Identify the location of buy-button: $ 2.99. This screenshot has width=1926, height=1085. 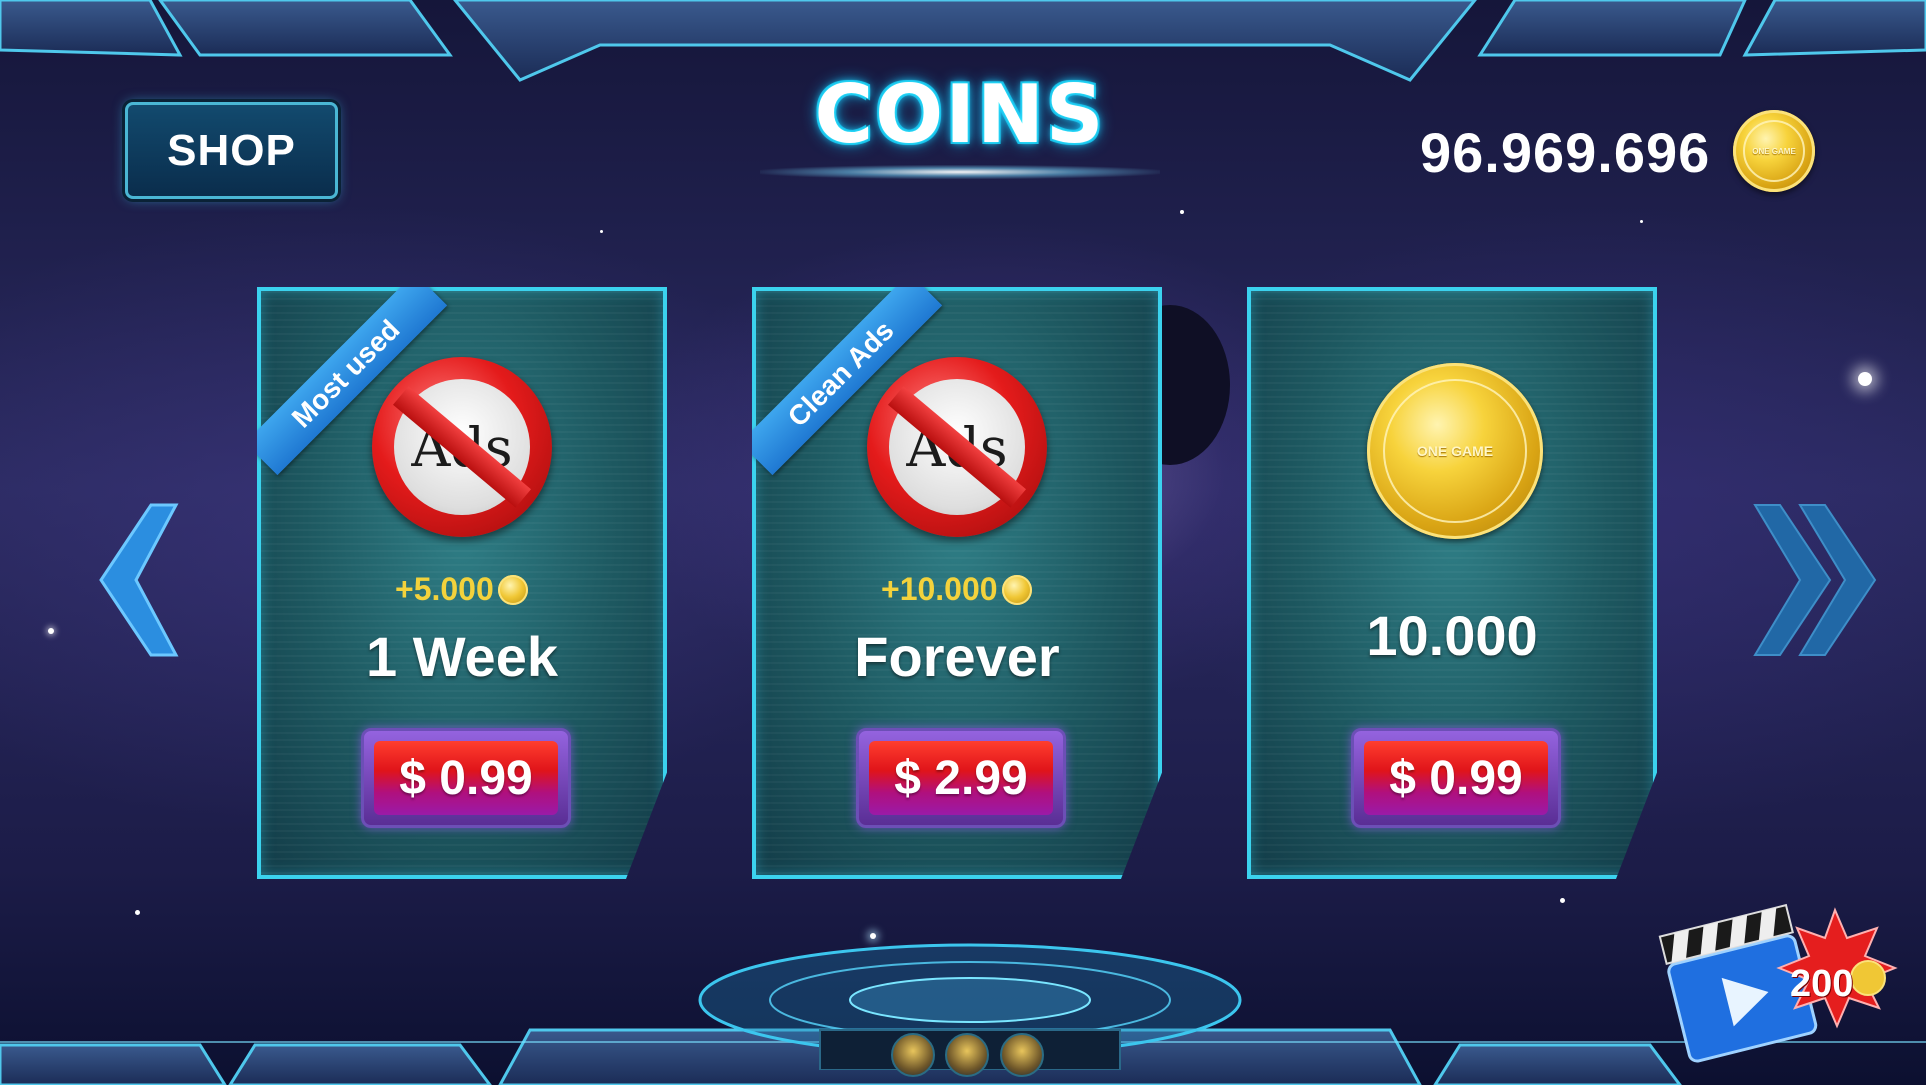
(961, 778).